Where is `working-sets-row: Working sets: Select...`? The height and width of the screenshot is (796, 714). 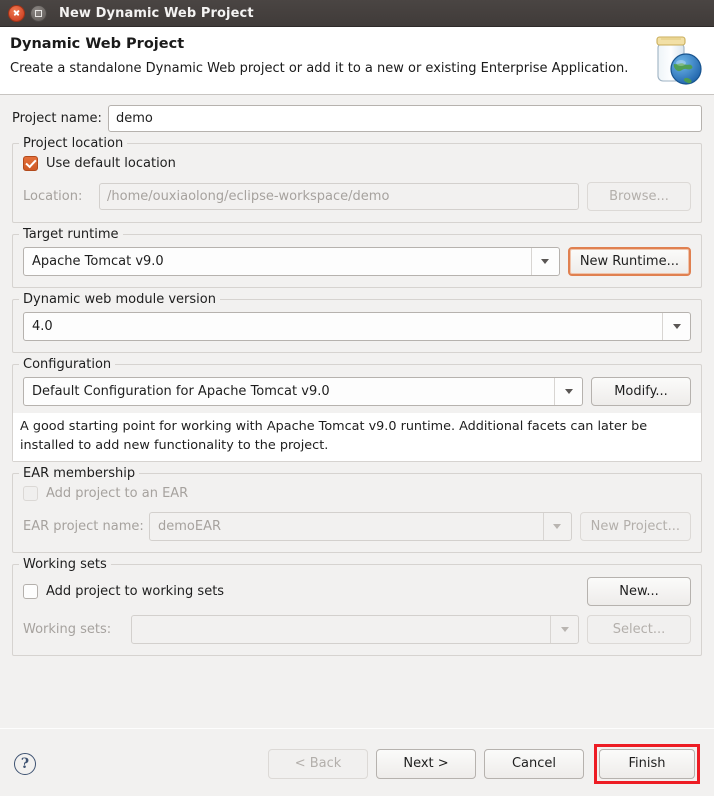 working-sets-row: Working sets: Select... is located at coordinates (357, 630).